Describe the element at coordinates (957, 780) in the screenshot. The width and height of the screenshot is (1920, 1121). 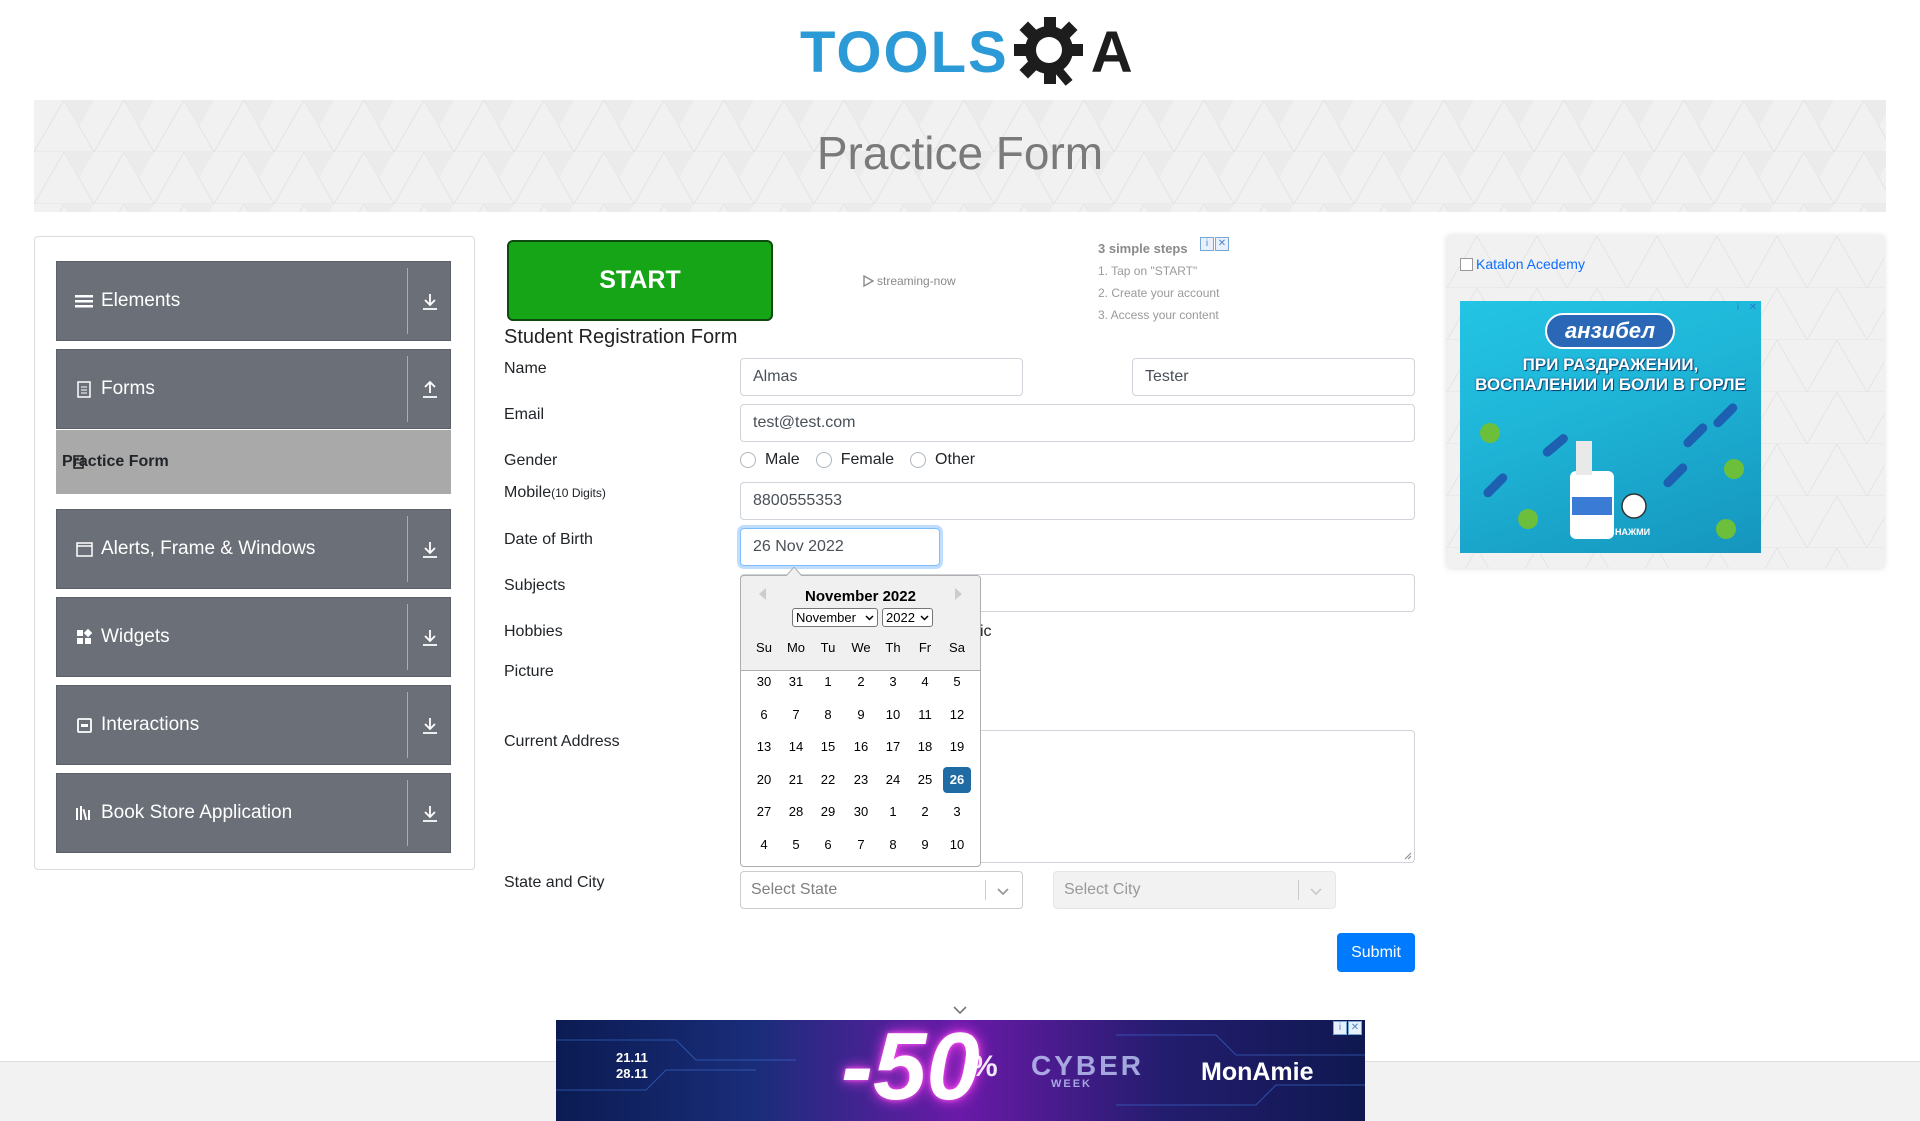
I see `day-selected: 26` at that location.